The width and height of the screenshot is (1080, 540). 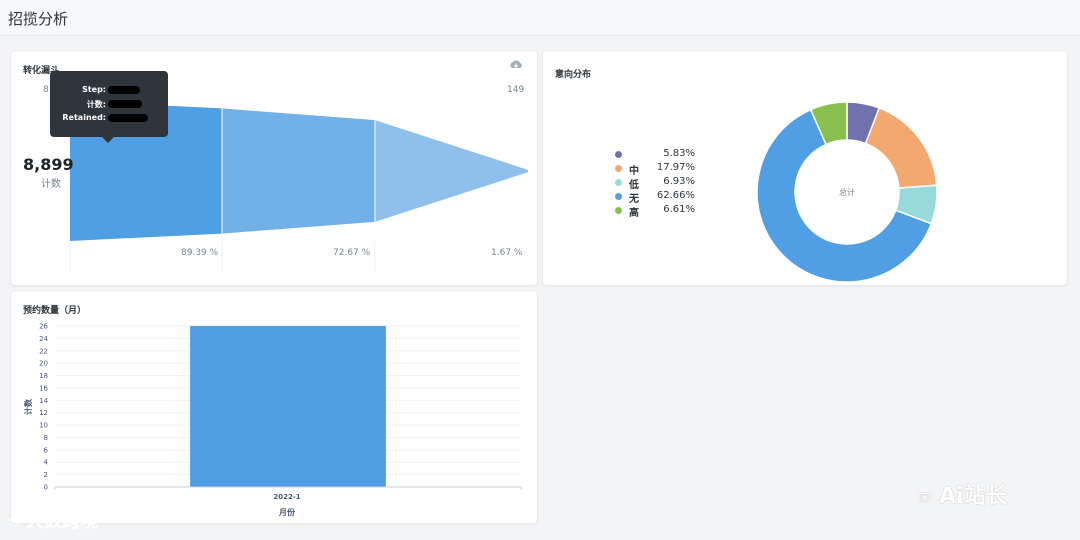 I want to click on tooltip-arrow, so click(x=108, y=140).